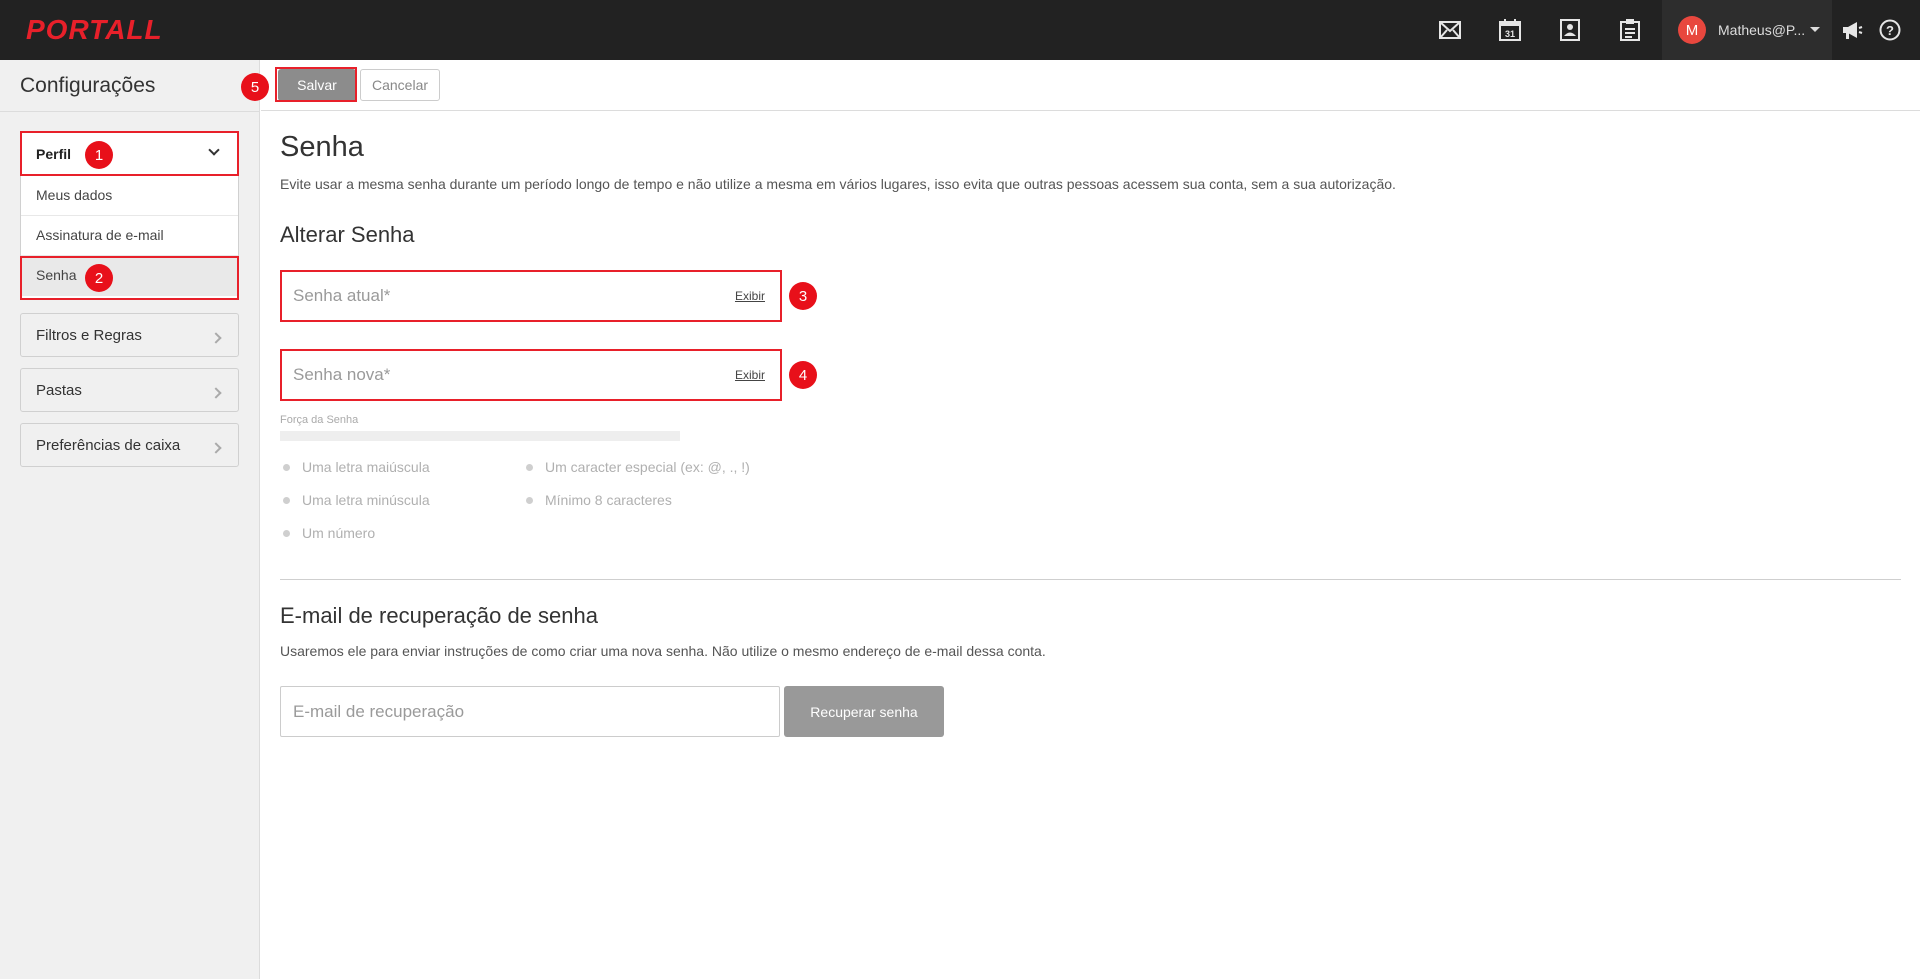 The width and height of the screenshot is (1920, 979). What do you see at coordinates (439, 615) in the screenshot?
I see `recovery-title: E-mail de recuperação de senha` at bounding box center [439, 615].